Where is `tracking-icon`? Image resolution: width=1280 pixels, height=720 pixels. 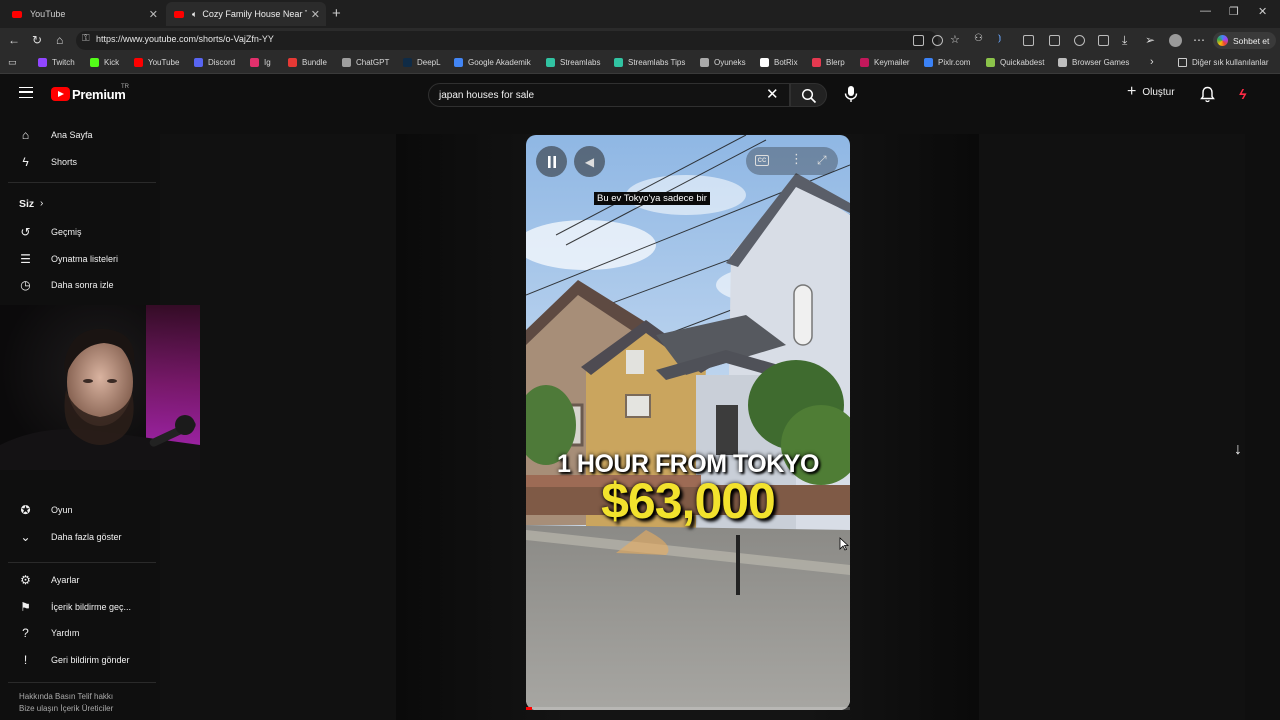
tracking-icon is located at coordinates (937, 40).